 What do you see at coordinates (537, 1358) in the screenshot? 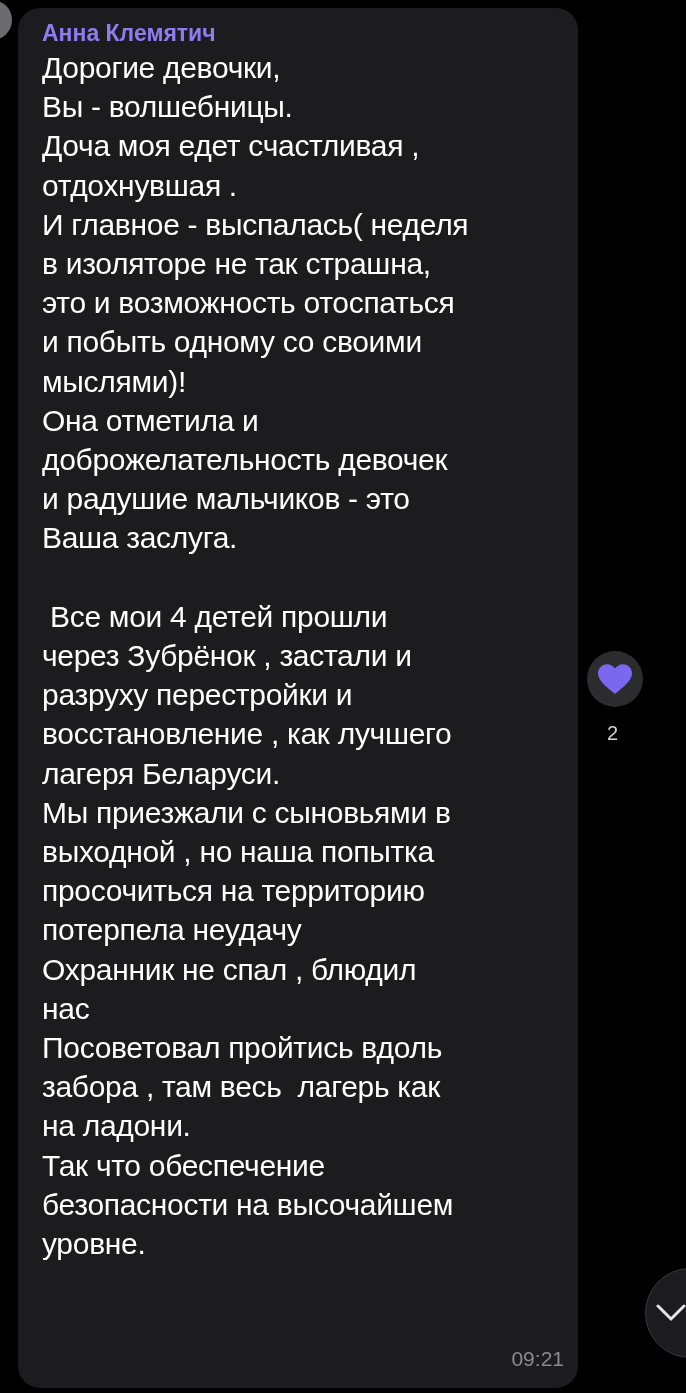
I see `message-time: 09:21` at bounding box center [537, 1358].